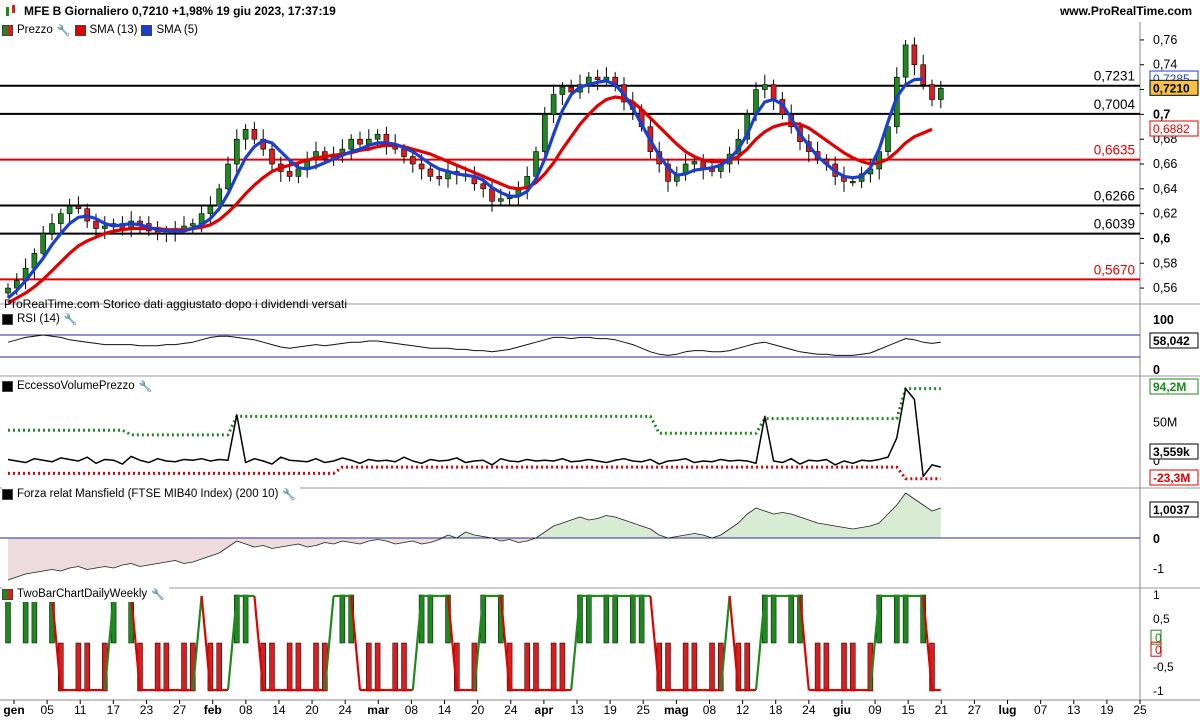 The height and width of the screenshot is (725, 1200). I want to click on twobar-tick-label: -0,5, so click(1163, 667).